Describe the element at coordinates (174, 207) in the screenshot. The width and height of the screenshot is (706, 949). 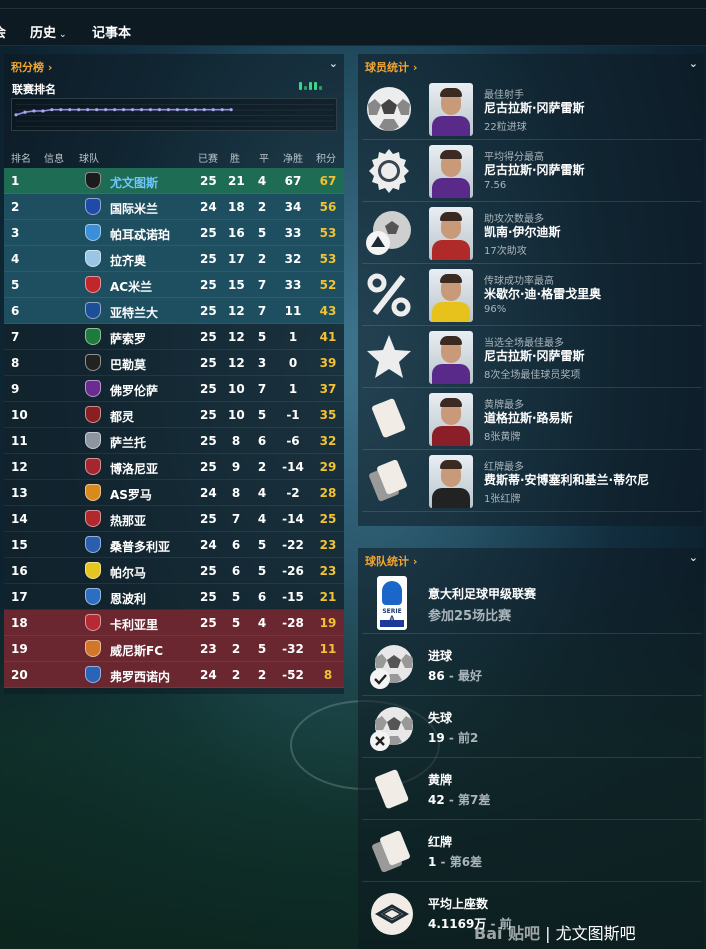
I see `table-row: 2 国际米兰 24 18 2 34 56` at that location.